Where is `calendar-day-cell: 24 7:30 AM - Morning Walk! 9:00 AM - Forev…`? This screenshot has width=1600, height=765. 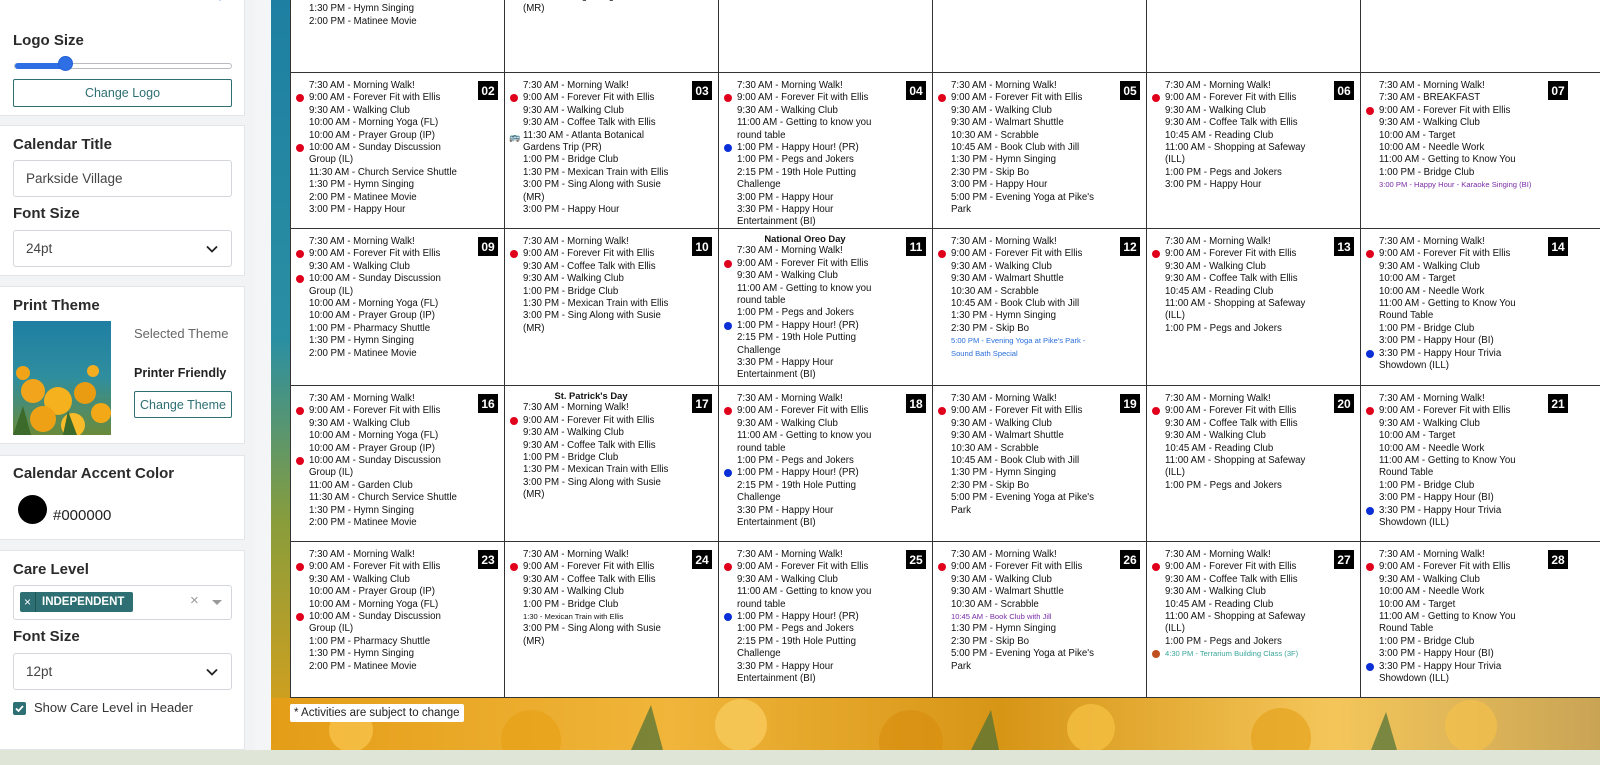 calendar-day-cell: 24 7:30 AM - Morning Walk! 9:00 AM - Forev… is located at coordinates (611, 619).